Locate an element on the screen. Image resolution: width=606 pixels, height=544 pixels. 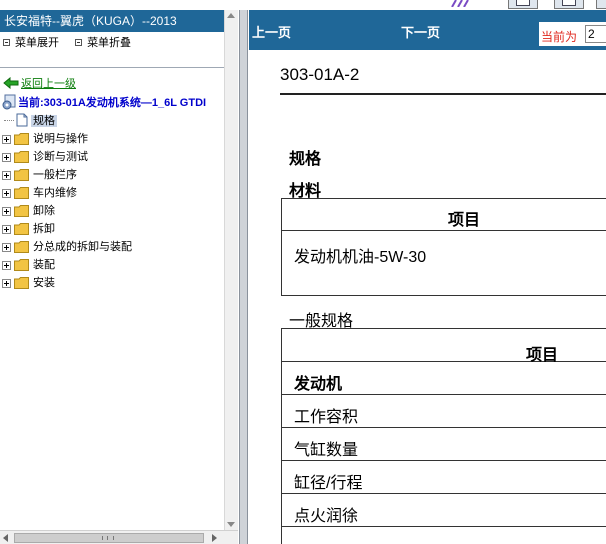
tree-item-label: 规格 is located at coordinates (44, 121).